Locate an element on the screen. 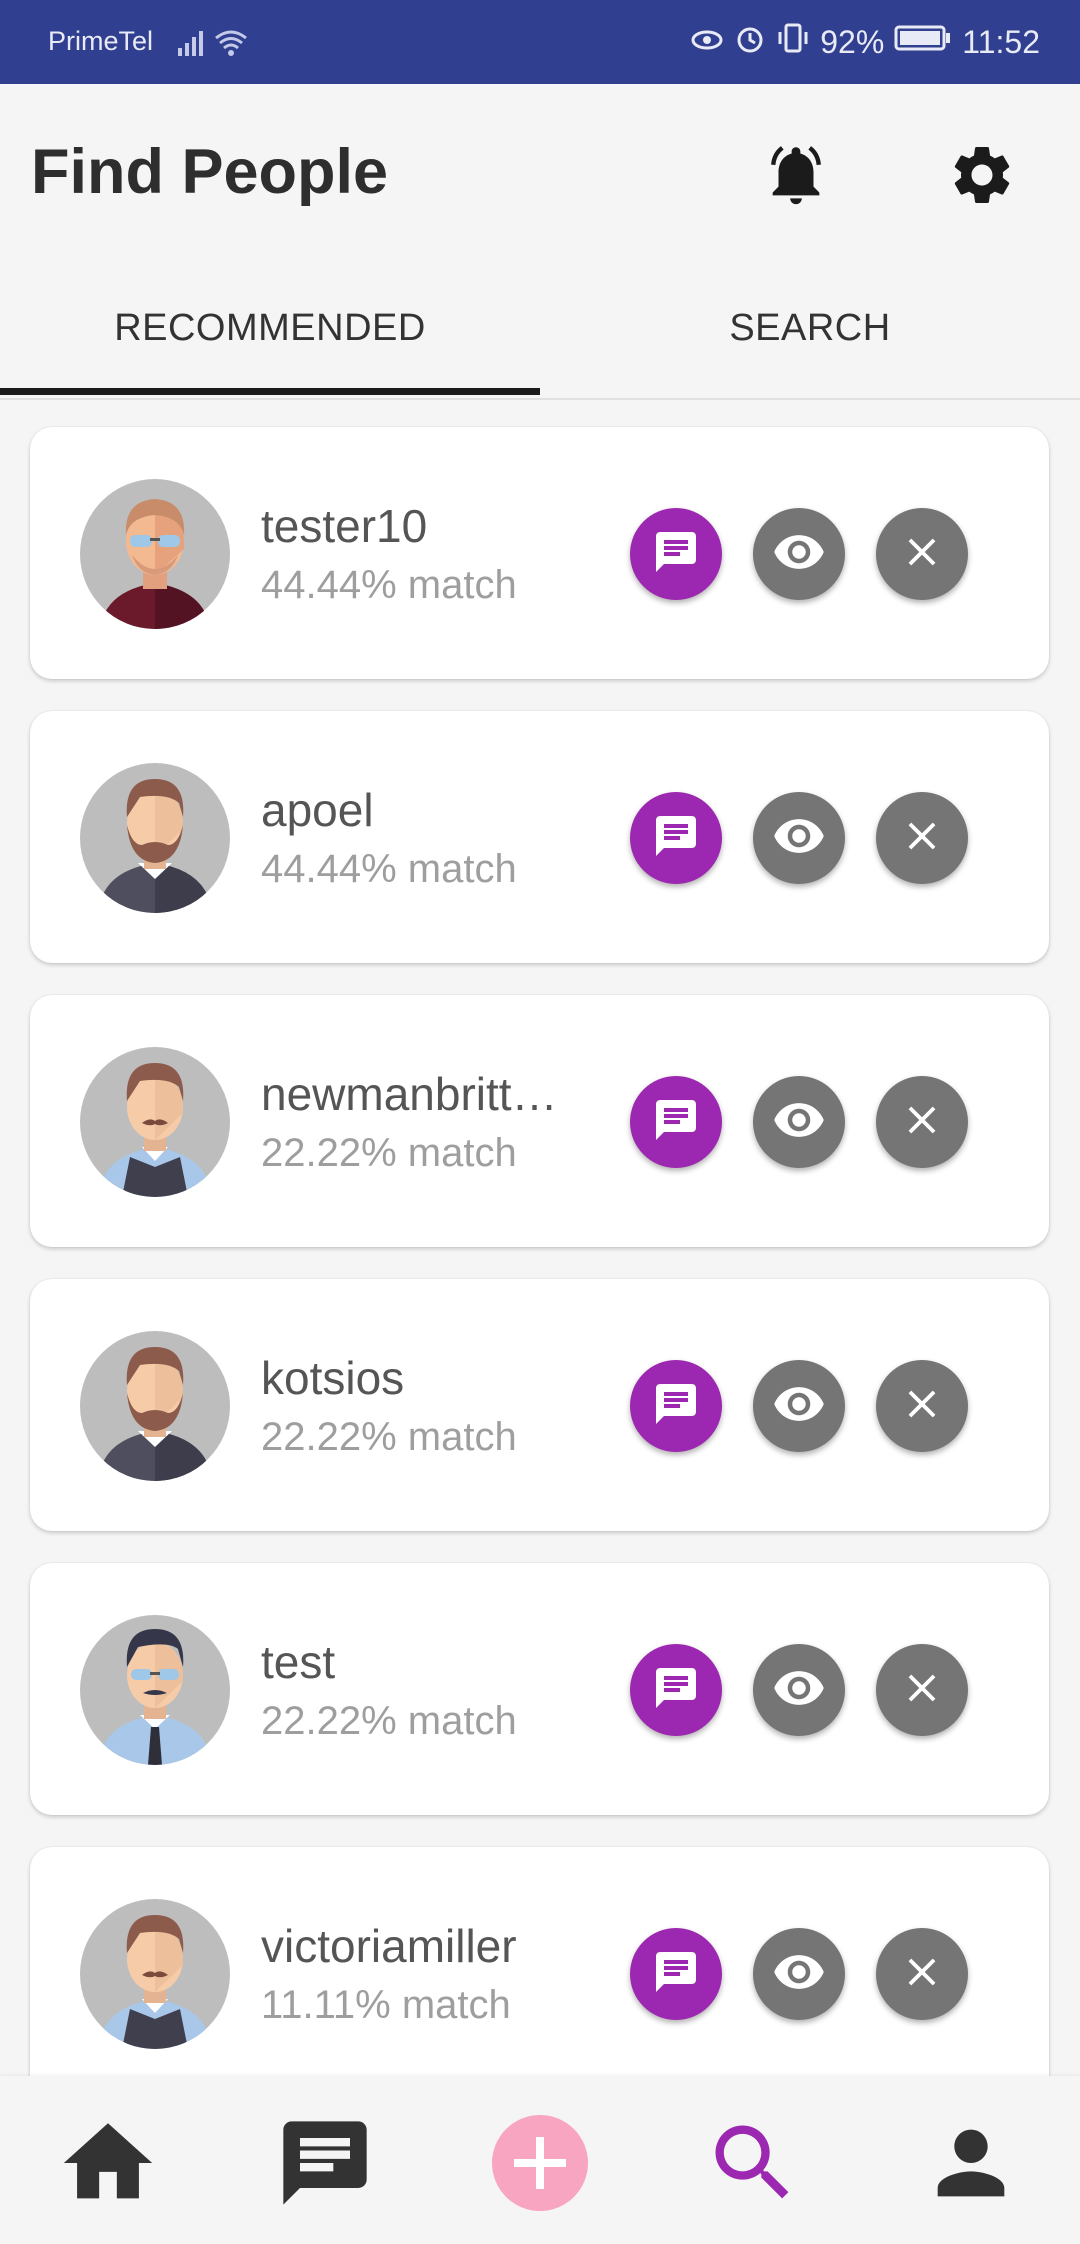 The image size is (1080, 2244). person-name: kotsios is located at coordinates (411, 1378).